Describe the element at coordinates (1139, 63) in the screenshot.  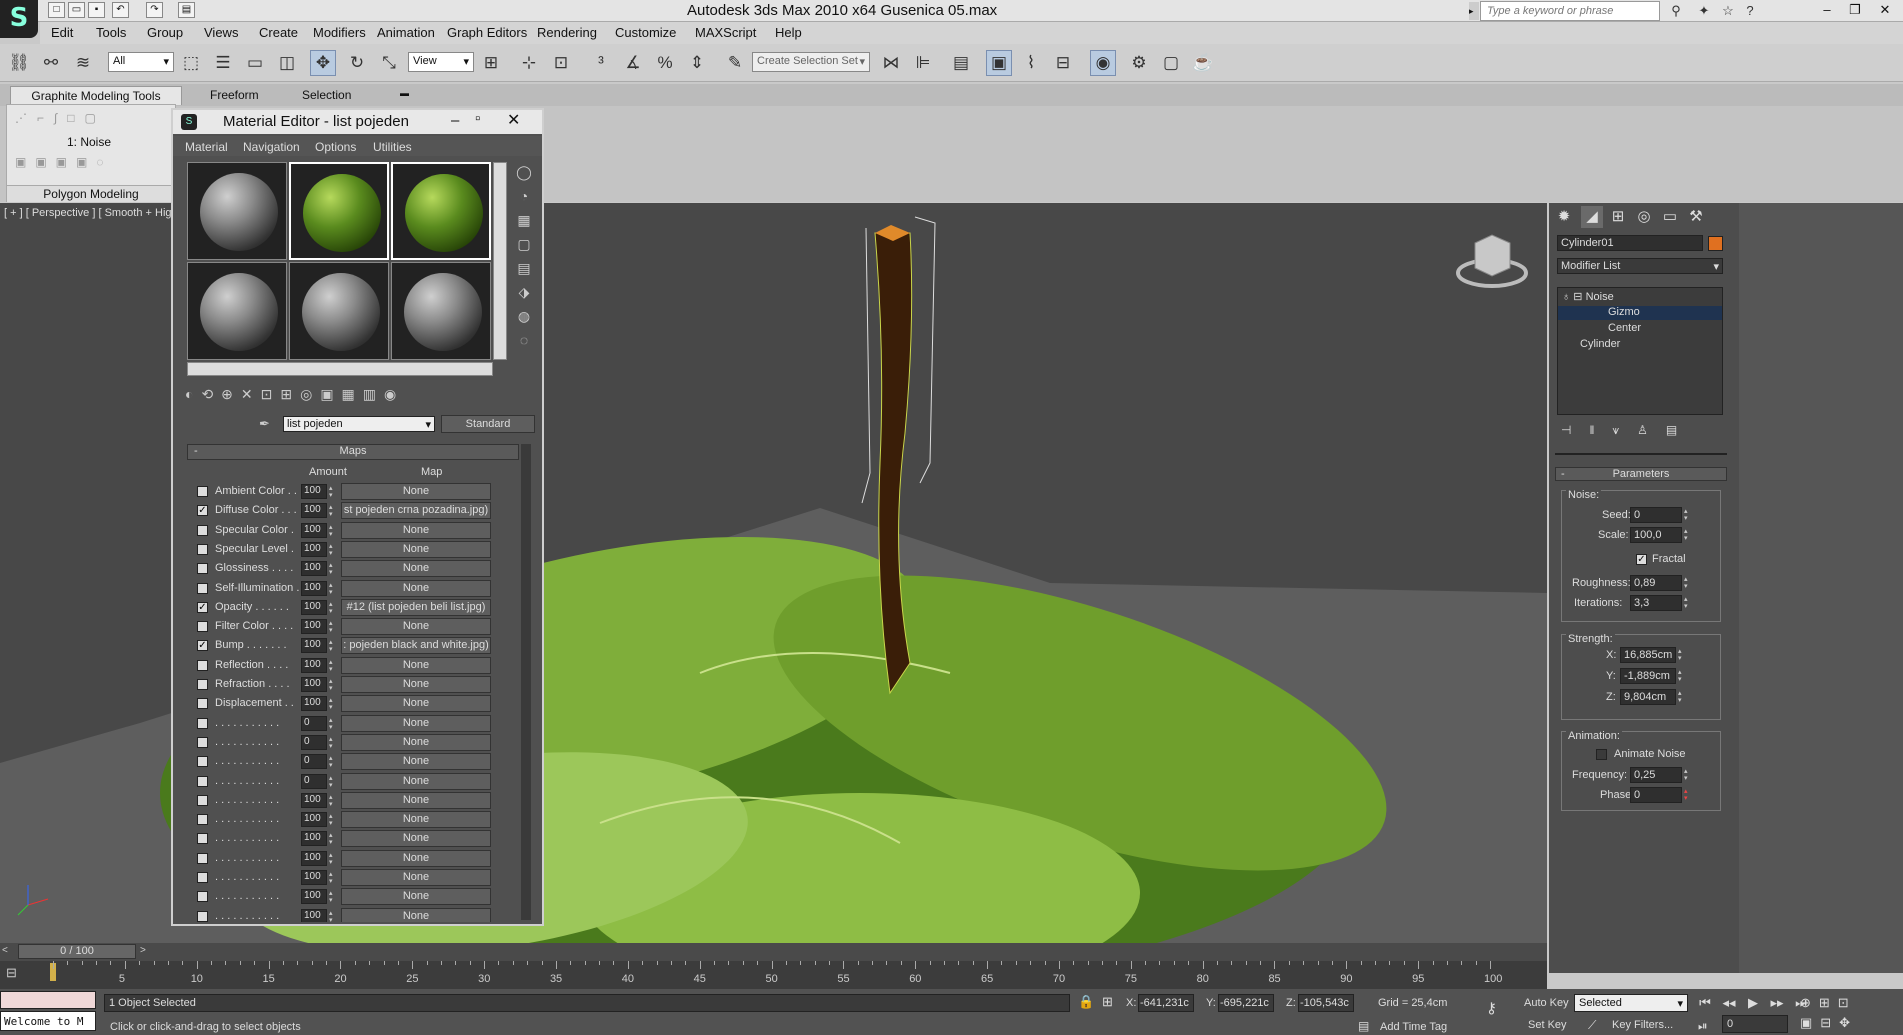
I see `render-setup-icon: ⚙` at that location.